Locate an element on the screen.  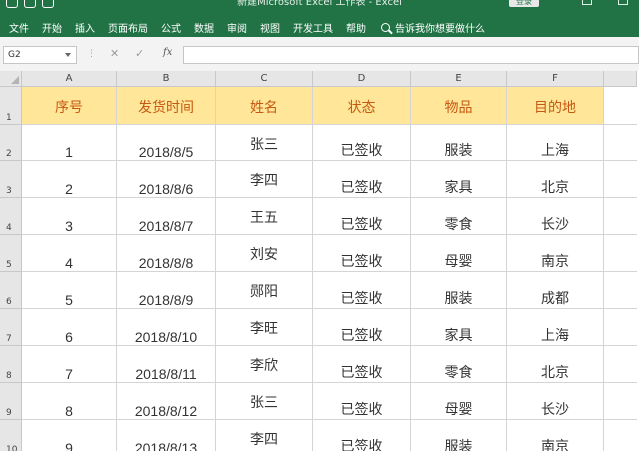
column-header: E is located at coordinates (459, 79).